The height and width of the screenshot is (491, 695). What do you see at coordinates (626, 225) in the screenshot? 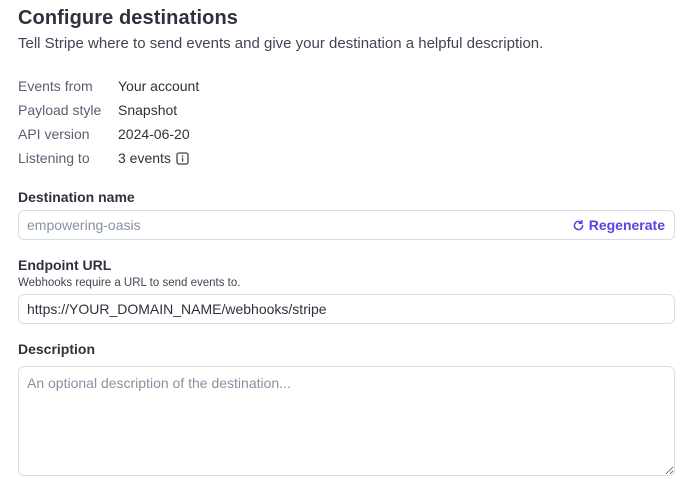
I see `regenerate-label: Regenerate` at bounding box center [626, 225].